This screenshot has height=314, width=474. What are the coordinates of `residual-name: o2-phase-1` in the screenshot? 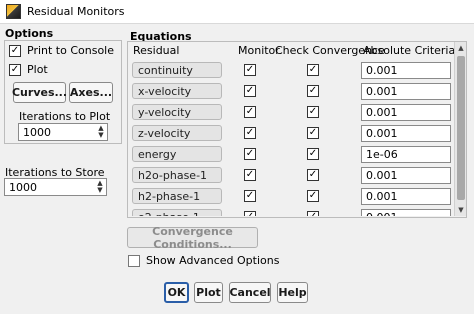 It's located at (177, 212).